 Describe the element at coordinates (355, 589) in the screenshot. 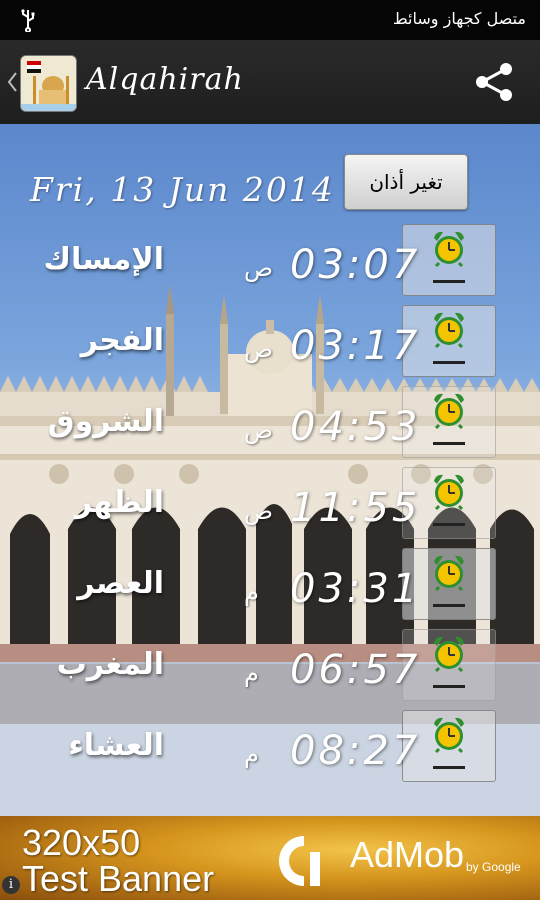

I see `prayer-time: 03:31` at that location.